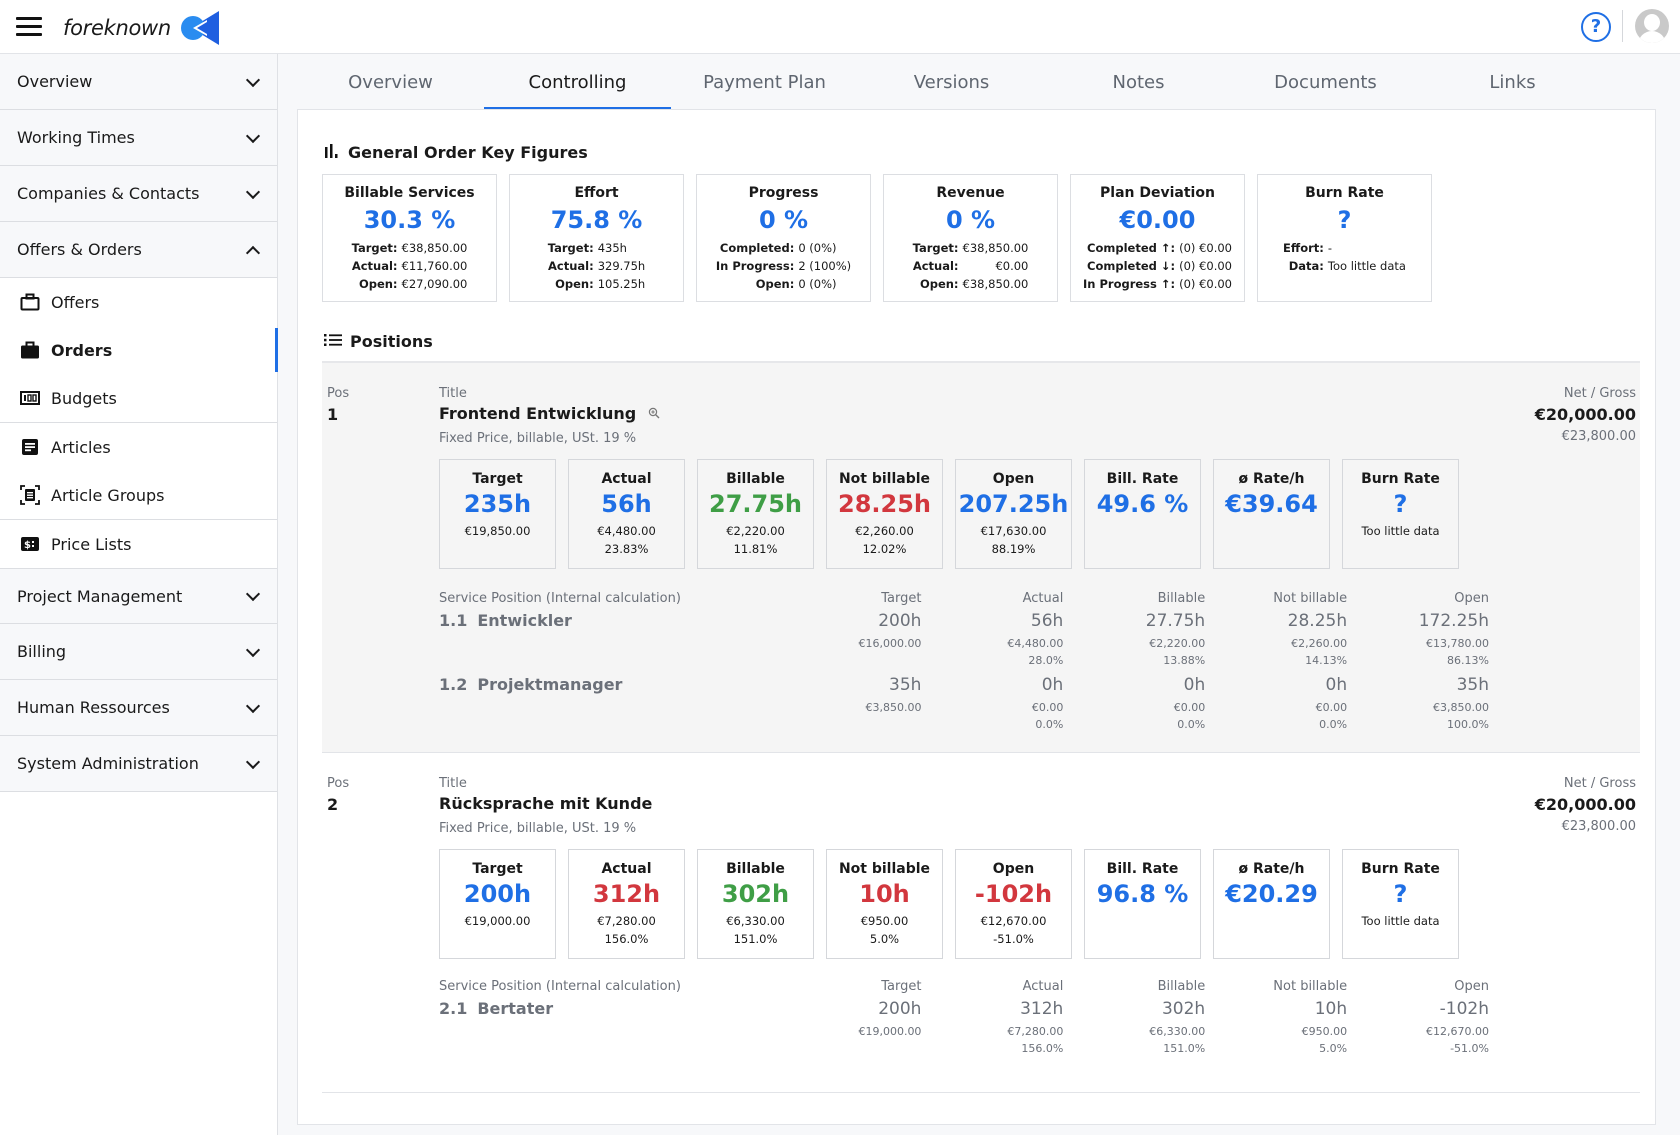 The width and height of the screenshot is (1680, 1135). Describe the element at coordinates (497, 504) in the screenshot. I see `metric-value: 235h` at that location.